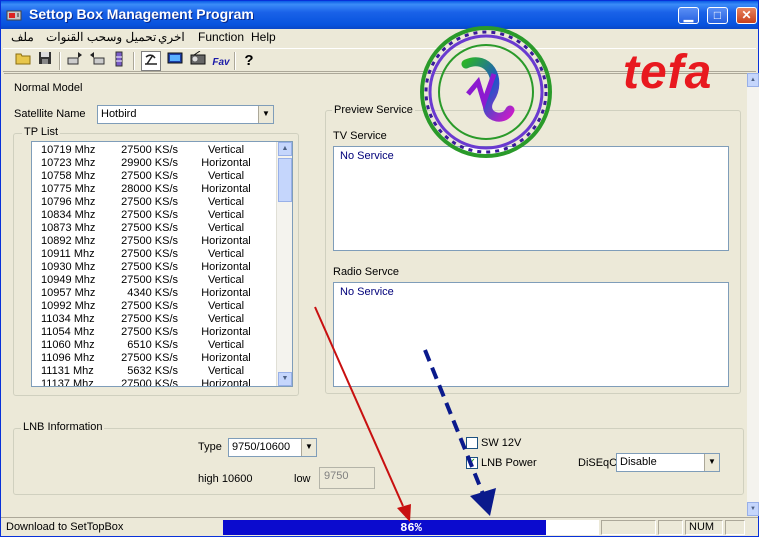 The image size is (759, 537). Describe the element at coordinates (704, 527) in the screenshot. I see `num-lock-indicator: NUM` at that location.